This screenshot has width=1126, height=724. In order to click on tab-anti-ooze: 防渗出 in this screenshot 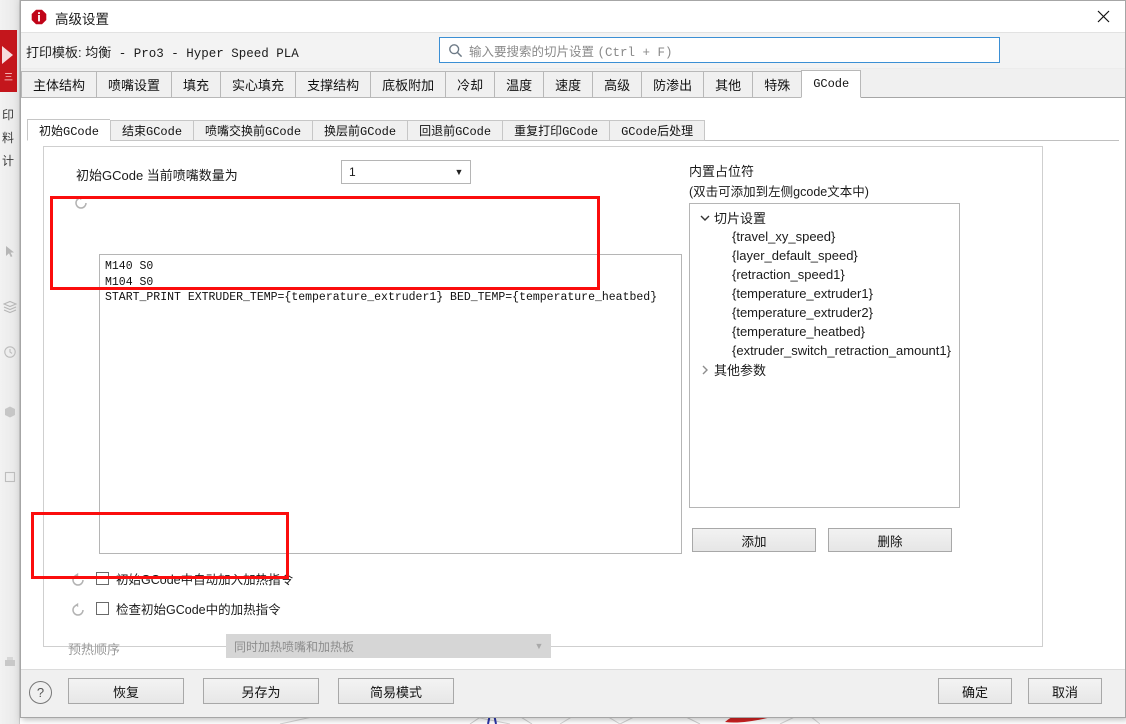, I will do `click(672, 84)`.